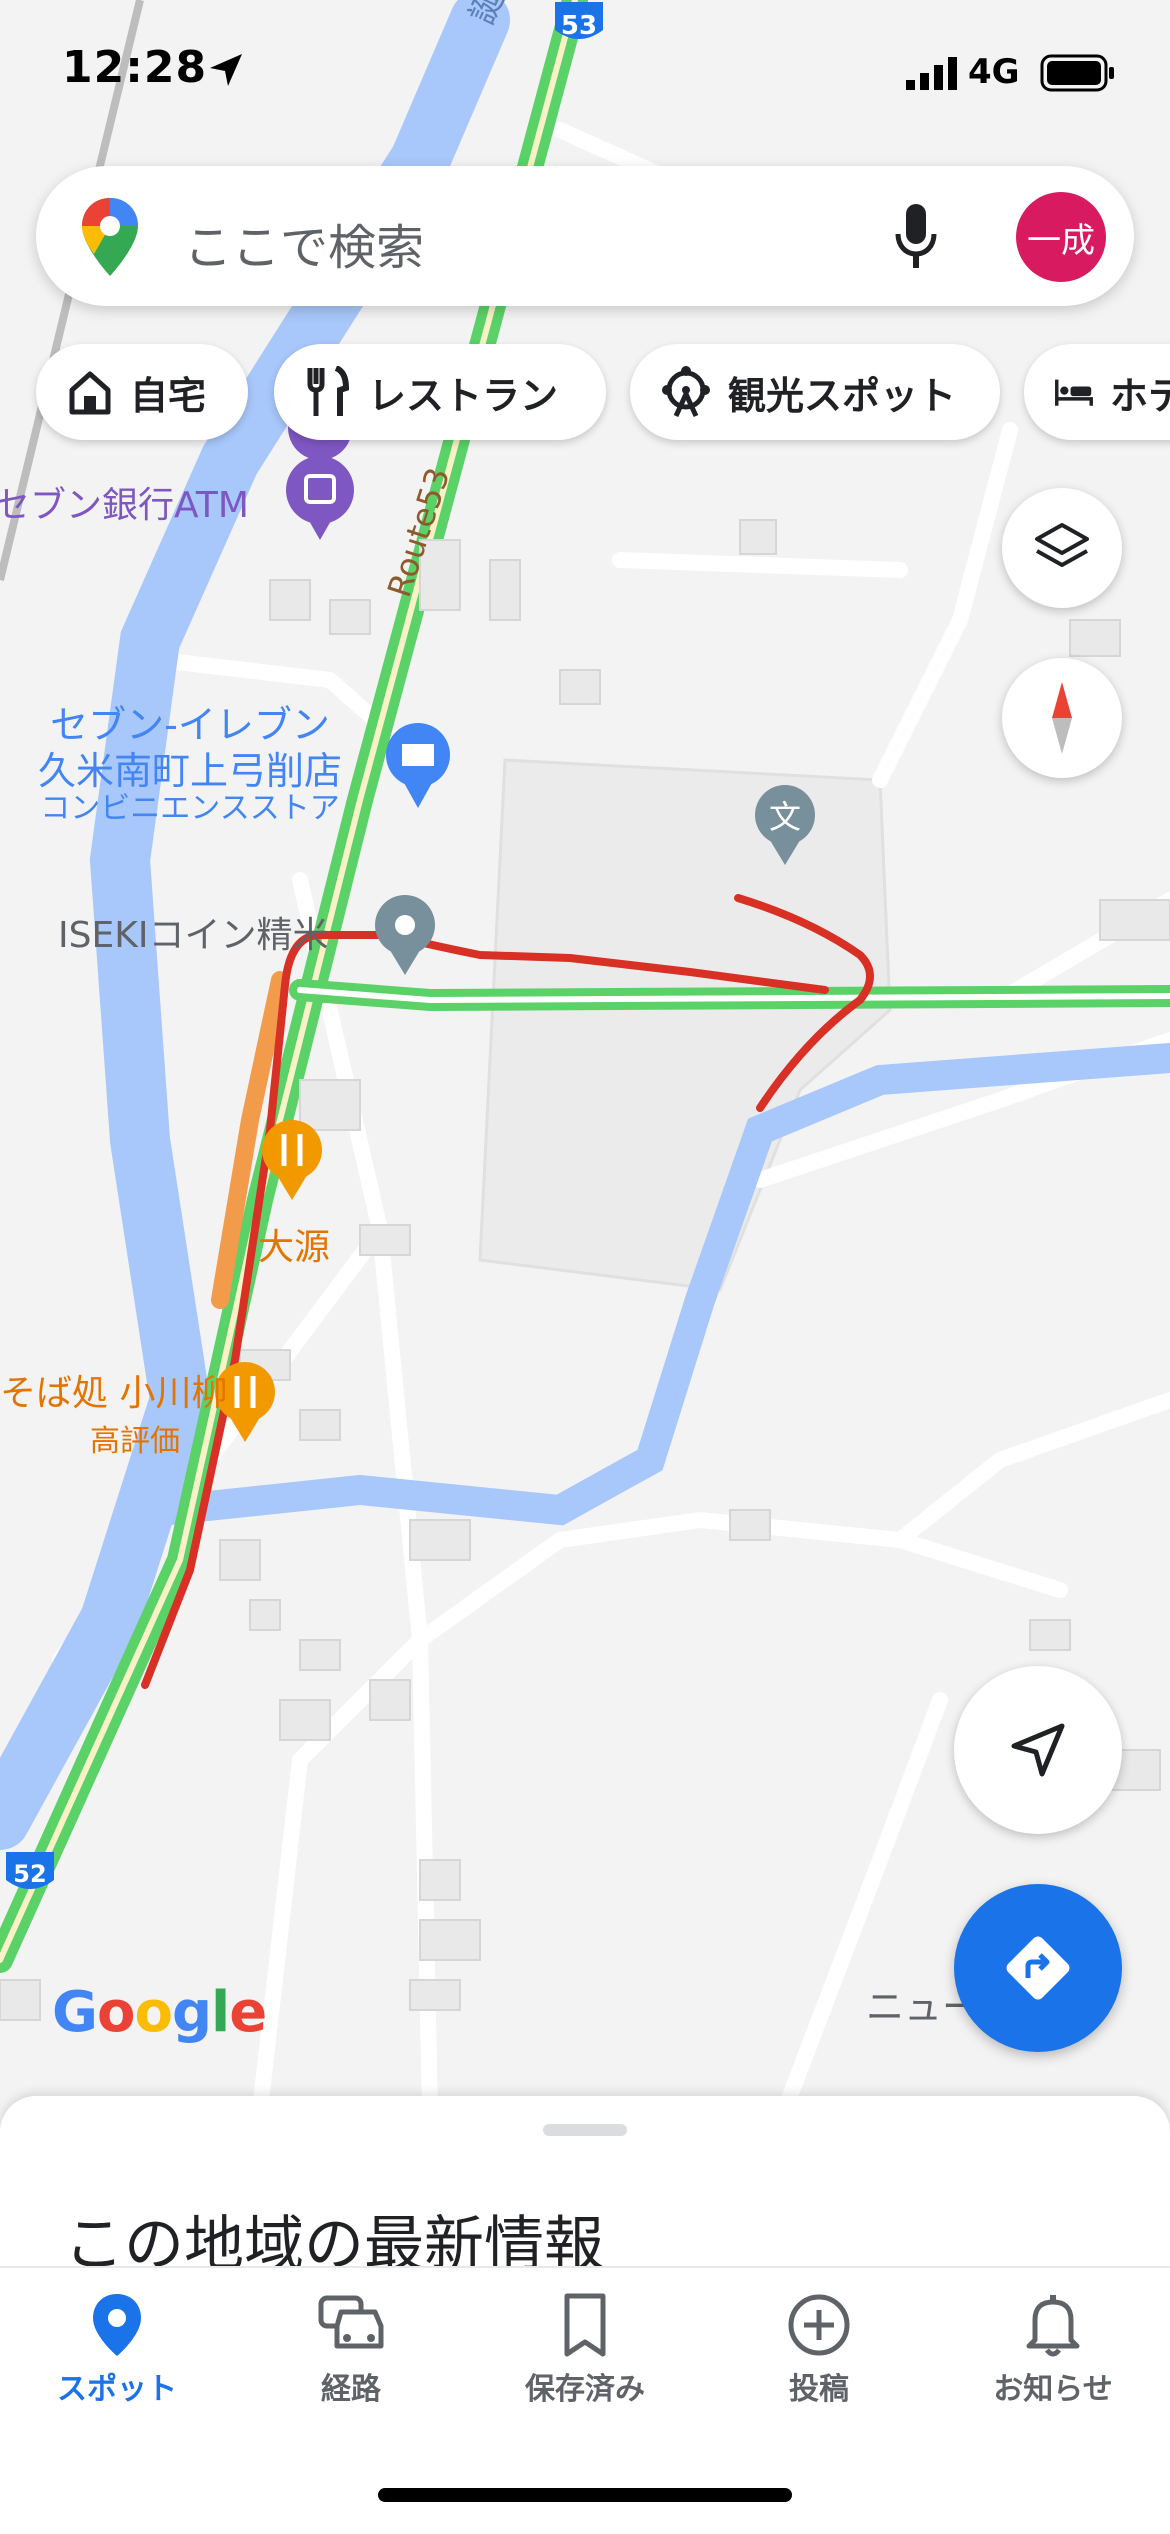 This screenshot has height=2534, width=1170. Describe the element at coordinates (842, 395) in the screenshot. I see `chip-label: 観光スポット` at that location.